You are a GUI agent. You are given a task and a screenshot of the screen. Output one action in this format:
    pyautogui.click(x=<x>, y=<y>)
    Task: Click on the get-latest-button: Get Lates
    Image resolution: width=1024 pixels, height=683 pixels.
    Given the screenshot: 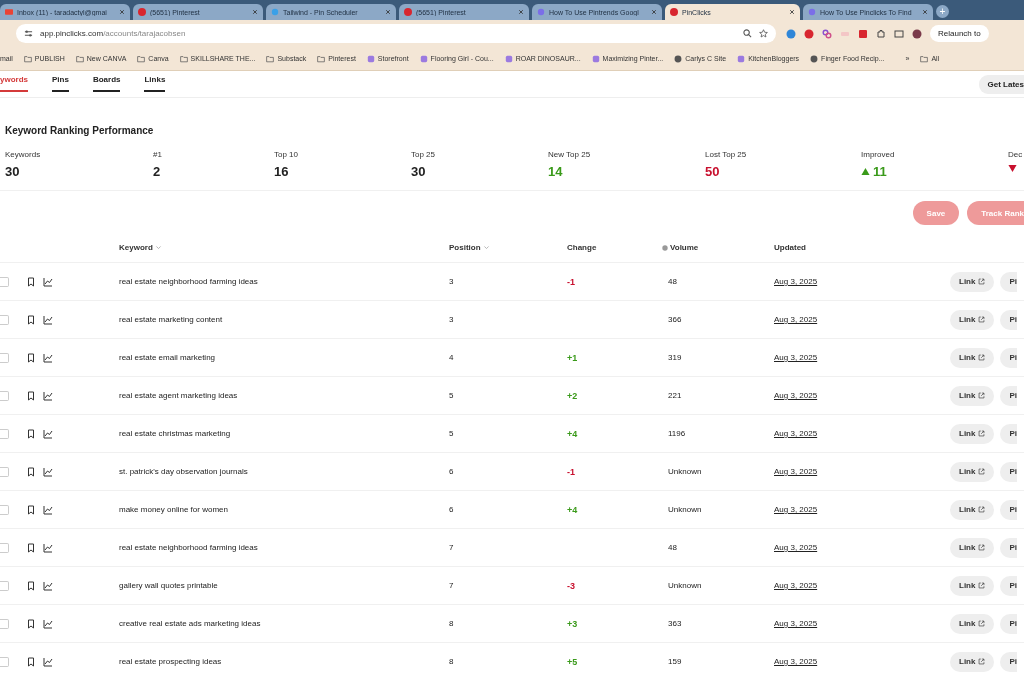 What is the action you would take?
    pyautogui.click(x=1001, y=84)
    